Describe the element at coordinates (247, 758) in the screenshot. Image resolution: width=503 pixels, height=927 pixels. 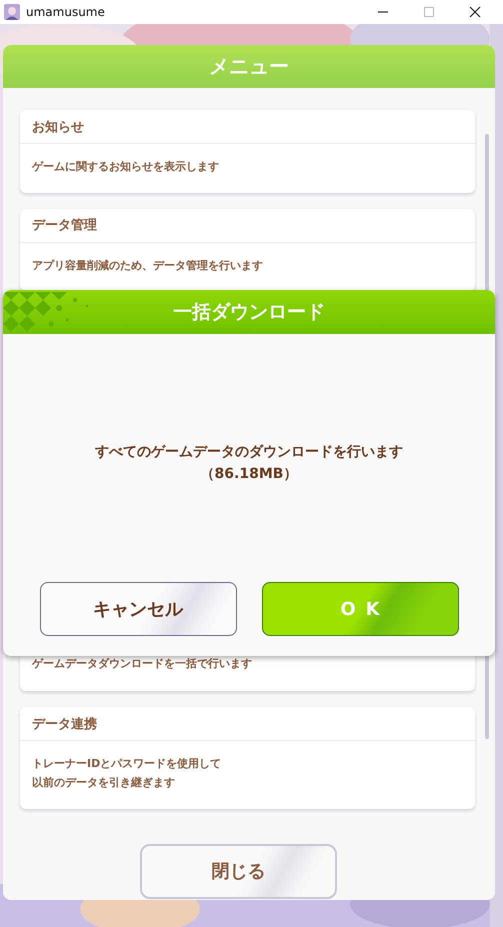
I see `menu-card: データ連携 トレーナーIDとパスワードを使用して 以前のデータを引き継ぎます` at that location.